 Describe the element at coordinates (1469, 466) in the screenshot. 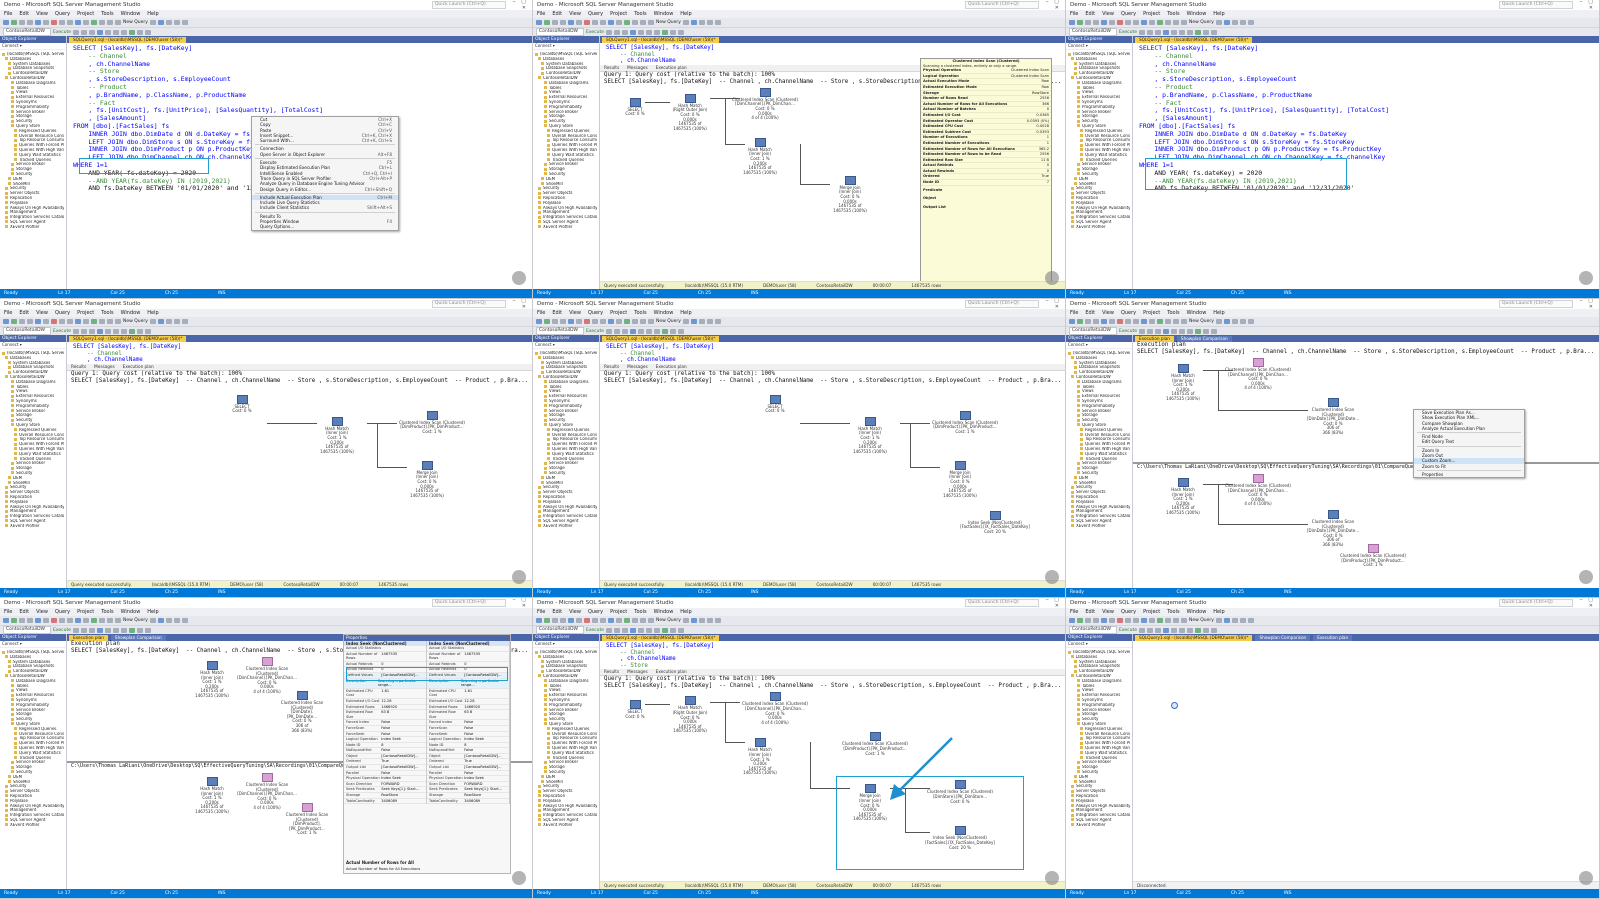

I see `context-menu-item: Zoom to Fit` at that location.